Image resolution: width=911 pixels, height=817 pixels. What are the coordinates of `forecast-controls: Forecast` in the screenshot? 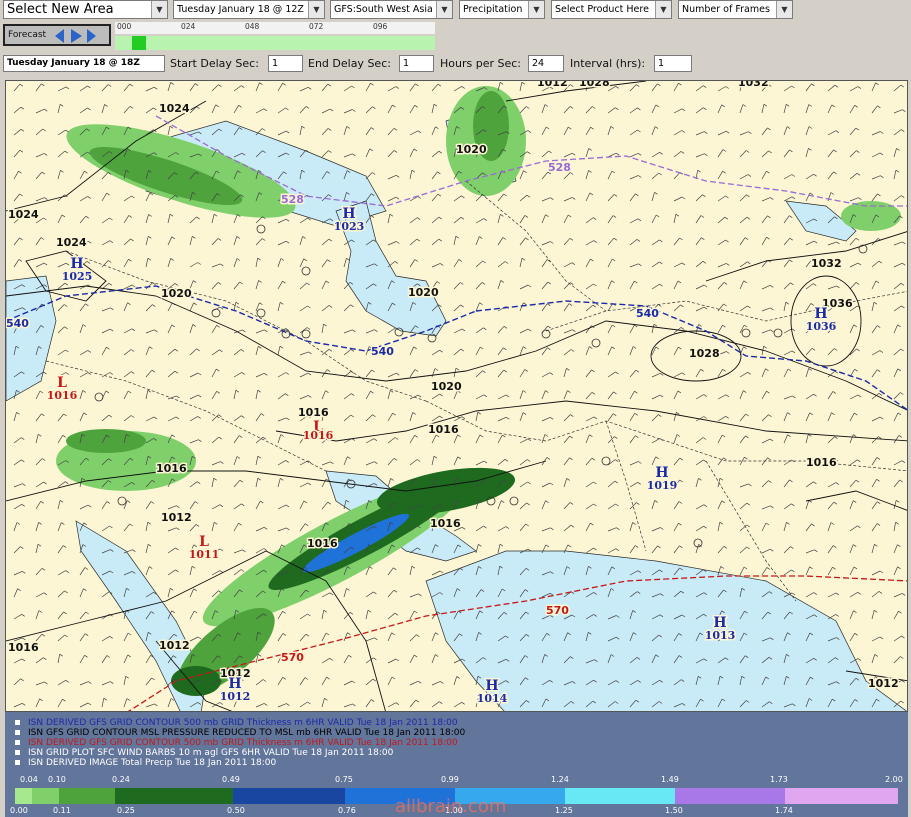 It's located at (57, 35).